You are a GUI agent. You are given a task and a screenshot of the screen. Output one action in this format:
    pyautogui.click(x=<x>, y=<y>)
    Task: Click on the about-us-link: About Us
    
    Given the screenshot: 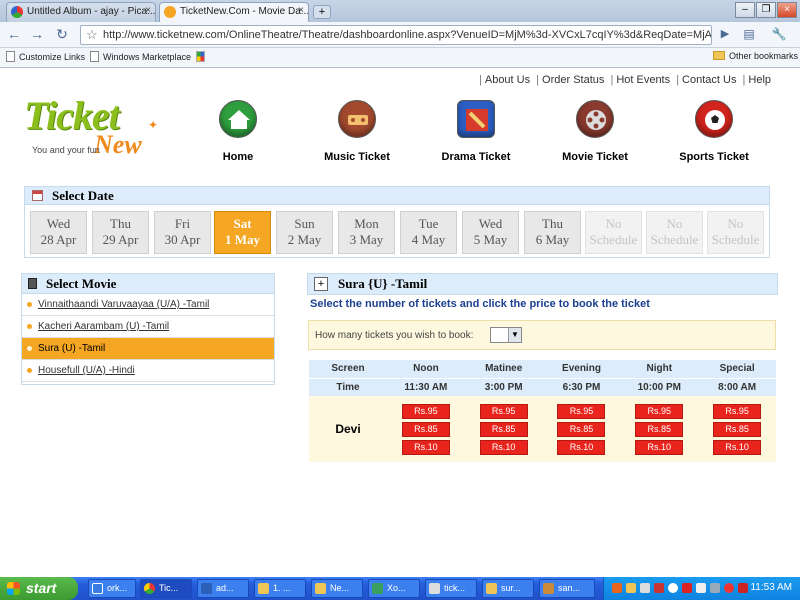 What is the action you would take?
    pyautogui.click(x=507, y=80)
    